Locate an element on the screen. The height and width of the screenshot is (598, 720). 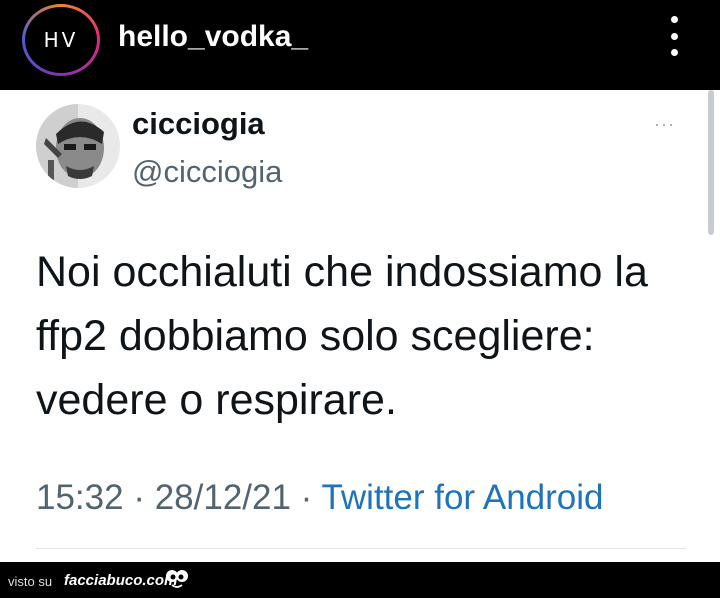
scrollbar is located at coordinates (711, 162).